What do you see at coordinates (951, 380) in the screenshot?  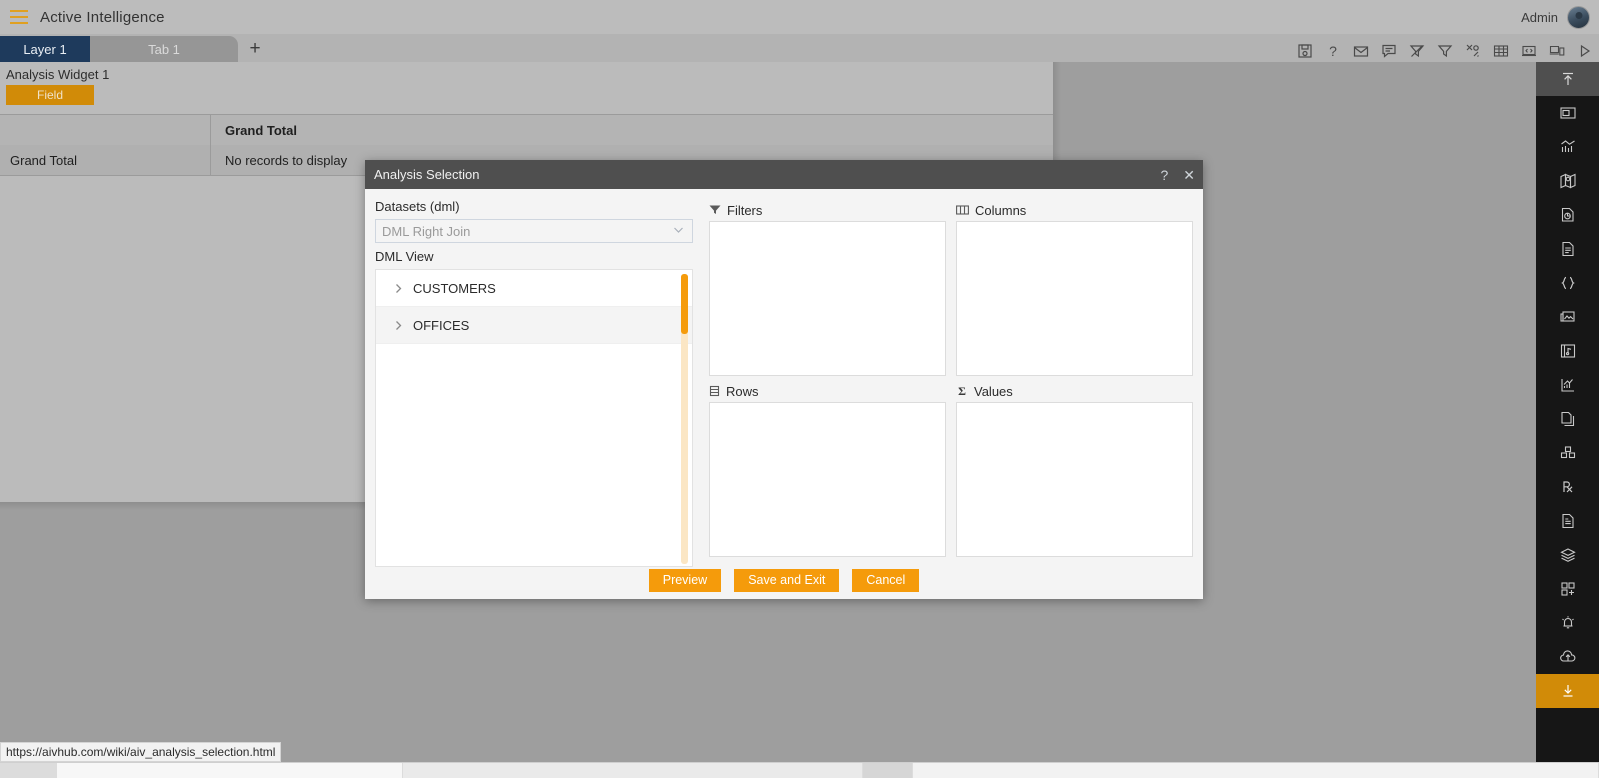 I see `pivot-zones: Filters Columns Rows Σ Values` at bounding box center [951, 380].